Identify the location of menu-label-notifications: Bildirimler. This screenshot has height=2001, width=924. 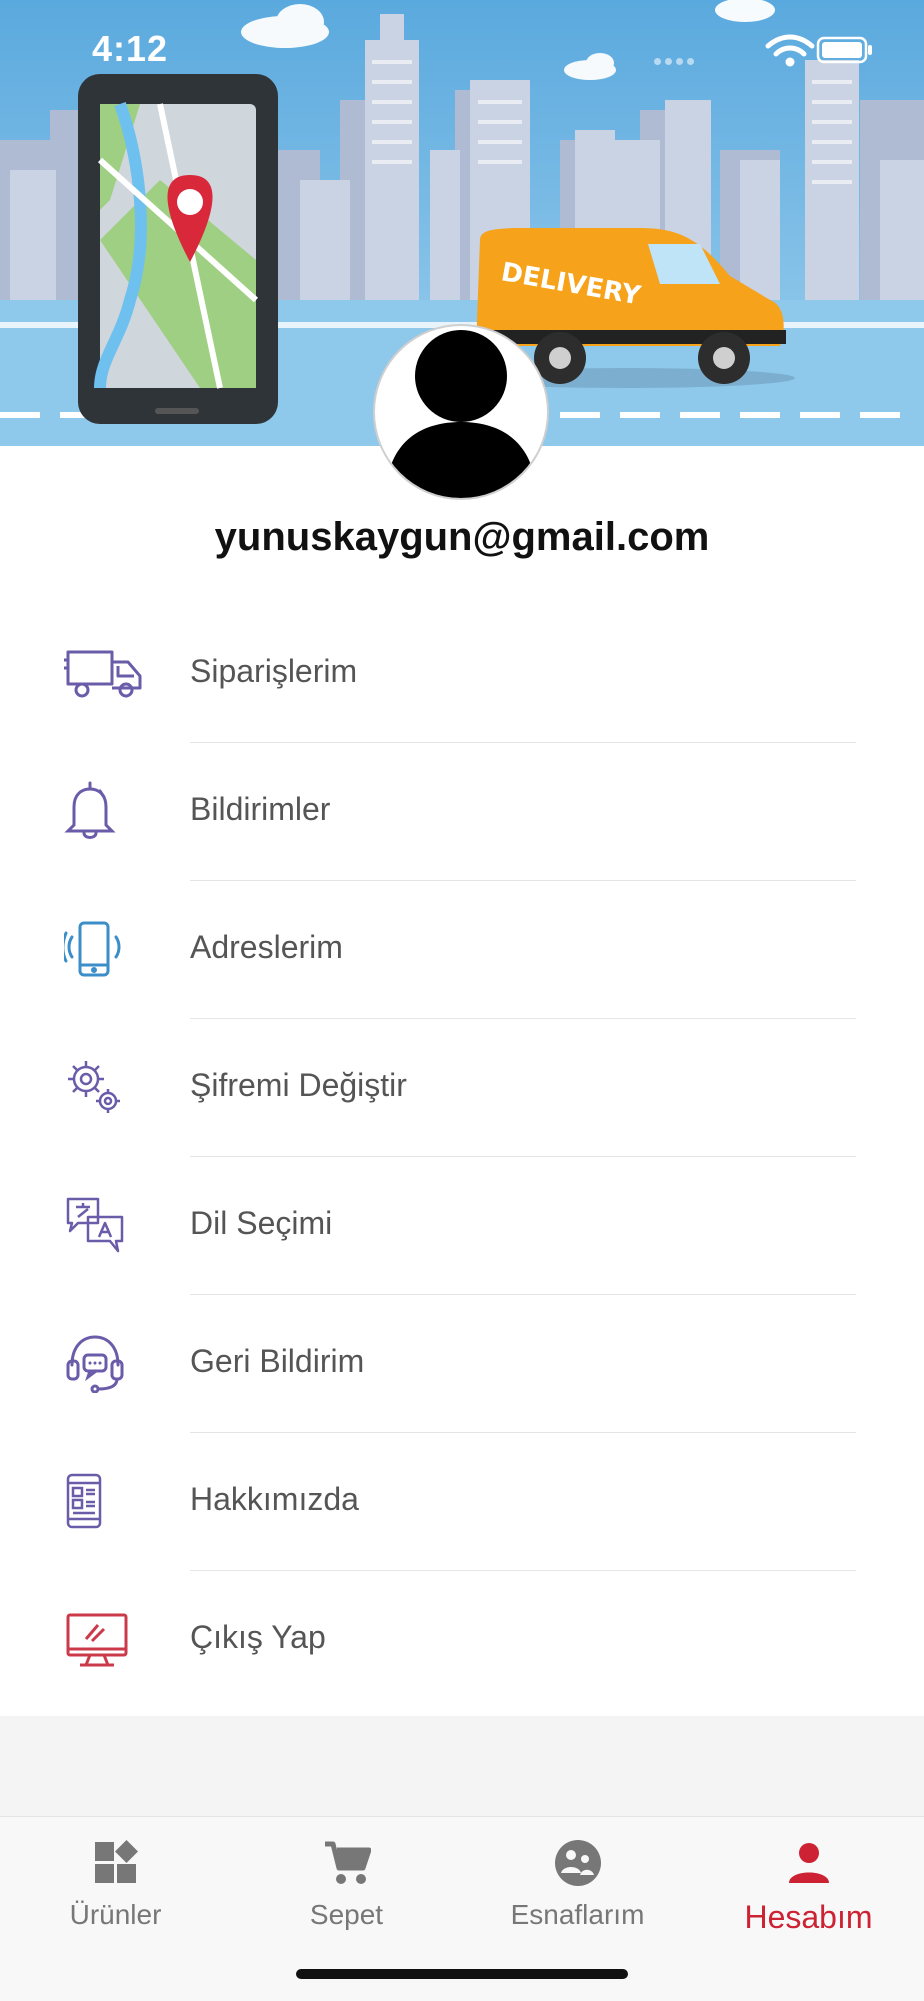
(260, 809).